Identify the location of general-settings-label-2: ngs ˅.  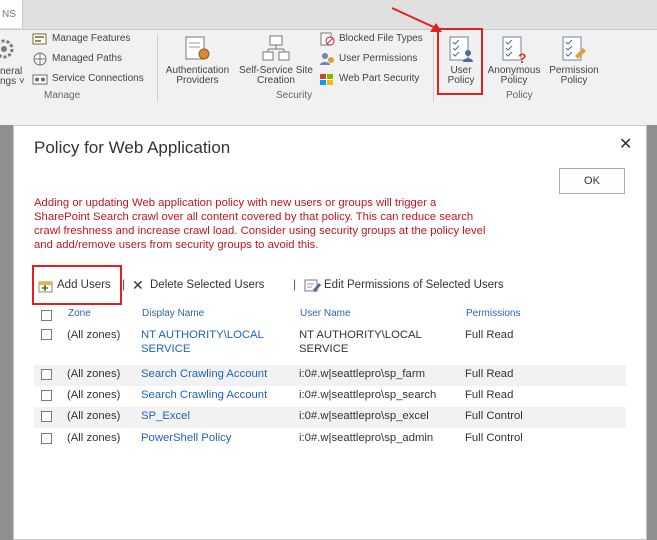
(12, 81).